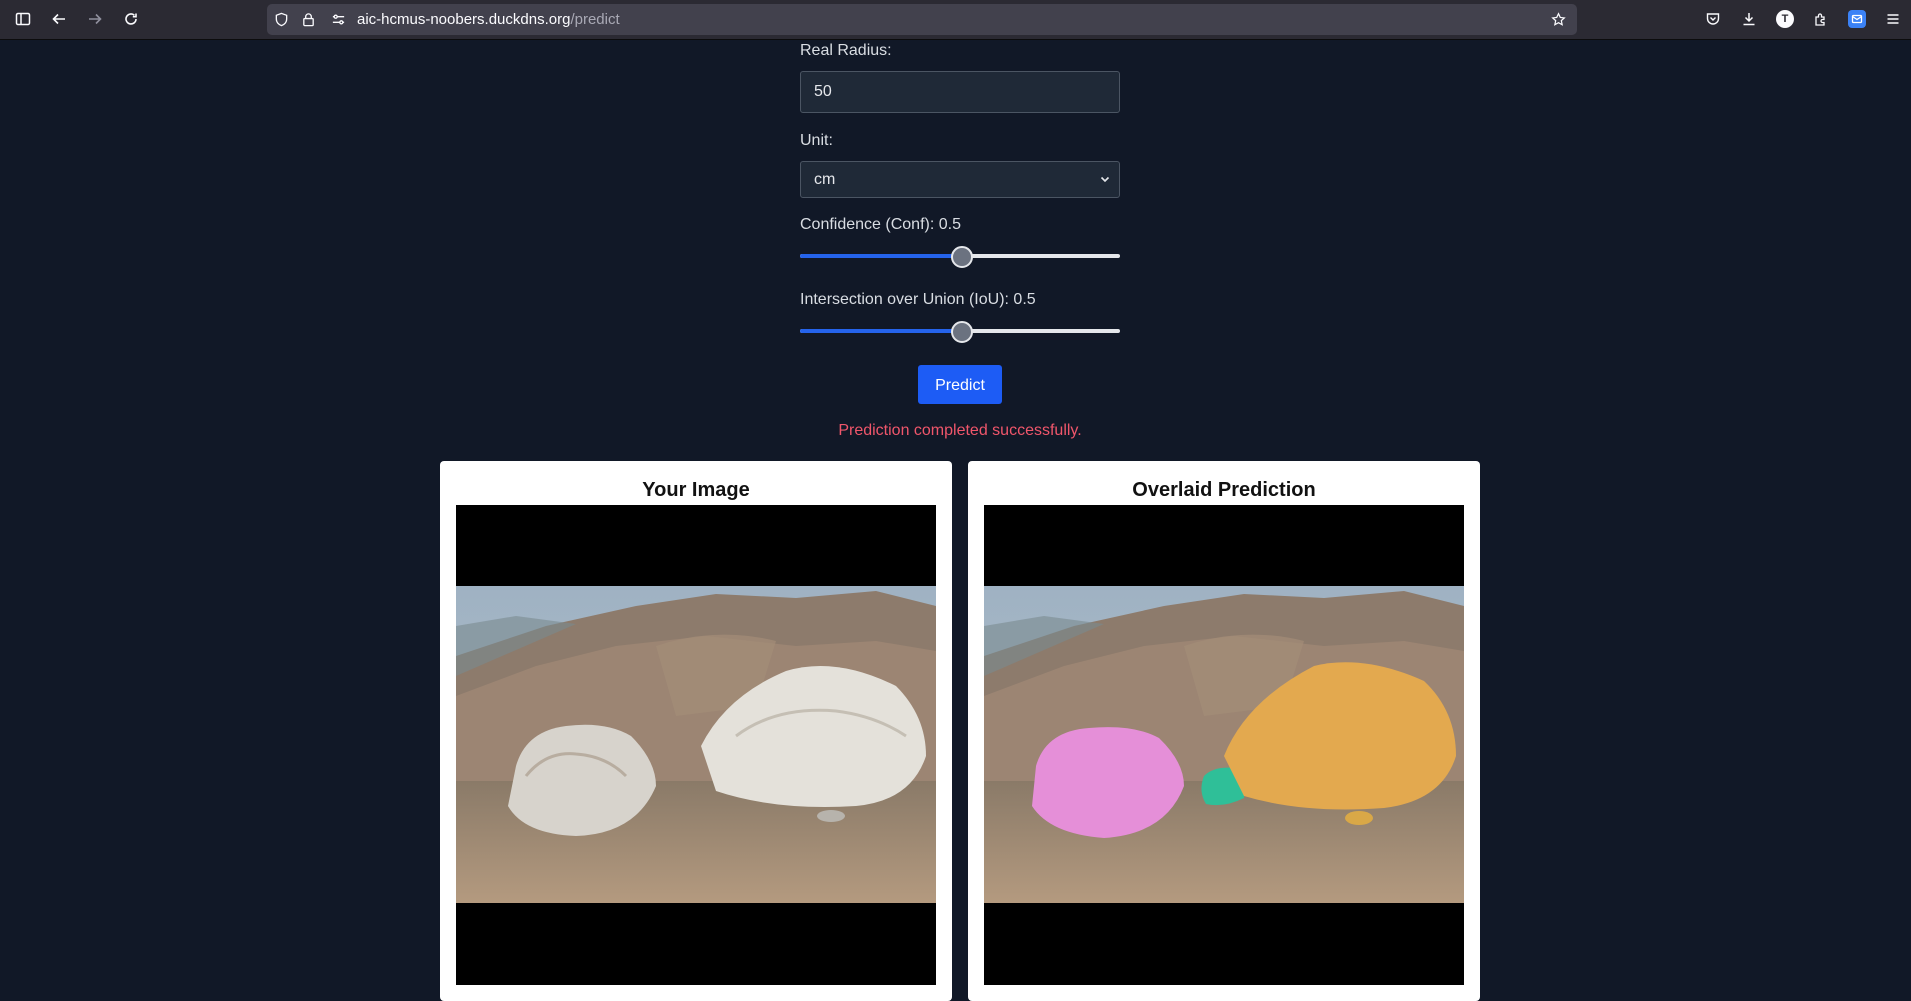 Image resolution: width=1911 pixels, height=1001 pixels. Describe the element at coordinates (1893, 19) in the screenshot. I see `menu-icon` at that location.